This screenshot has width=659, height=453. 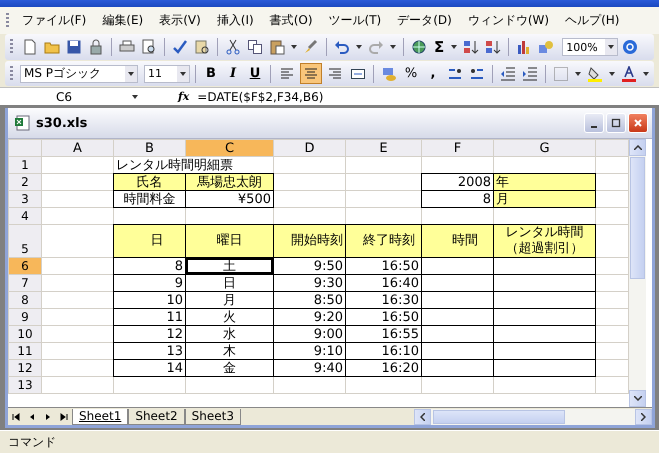 I want to click on decrease-indent-icon, so click(x=508, y=74).